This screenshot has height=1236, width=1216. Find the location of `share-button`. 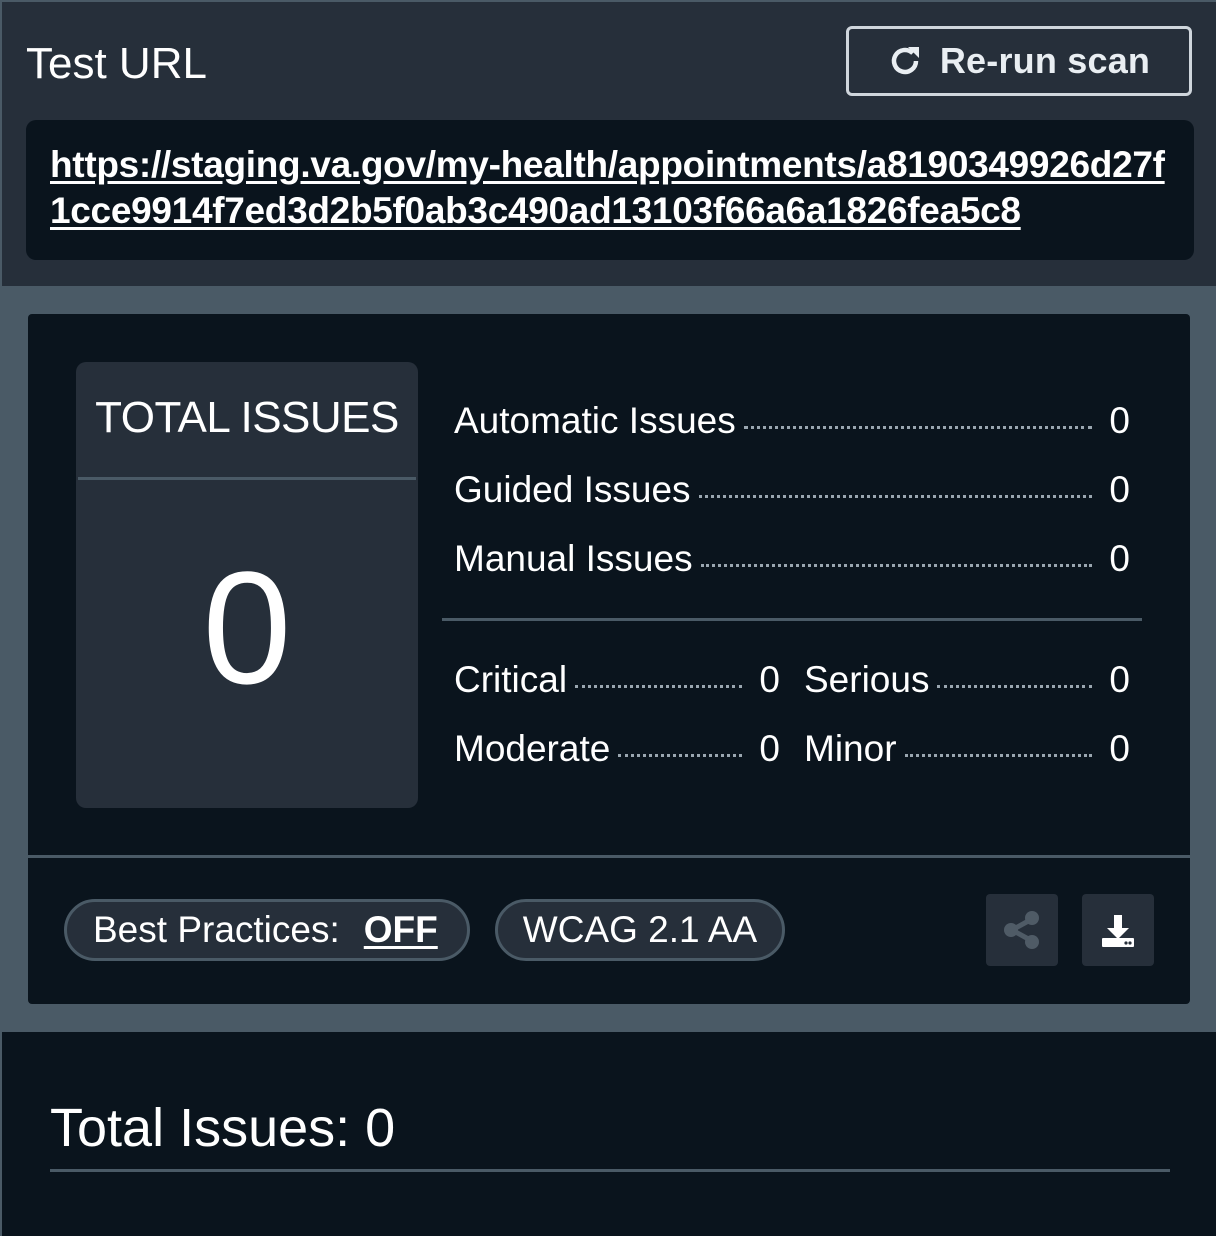

share-button is located at coordinates (1022, 930).